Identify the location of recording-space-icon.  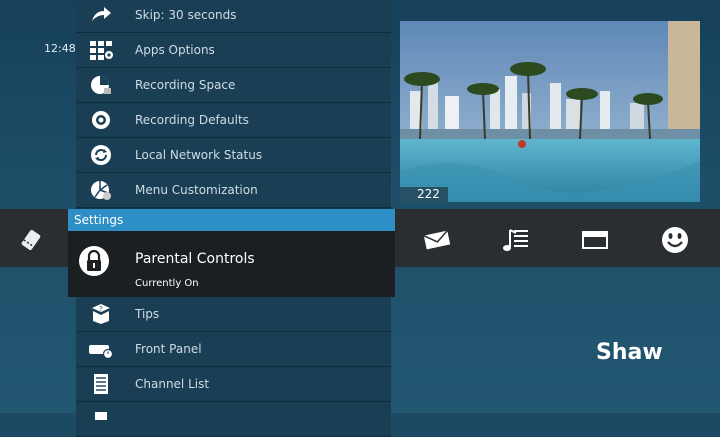
(101, 85).